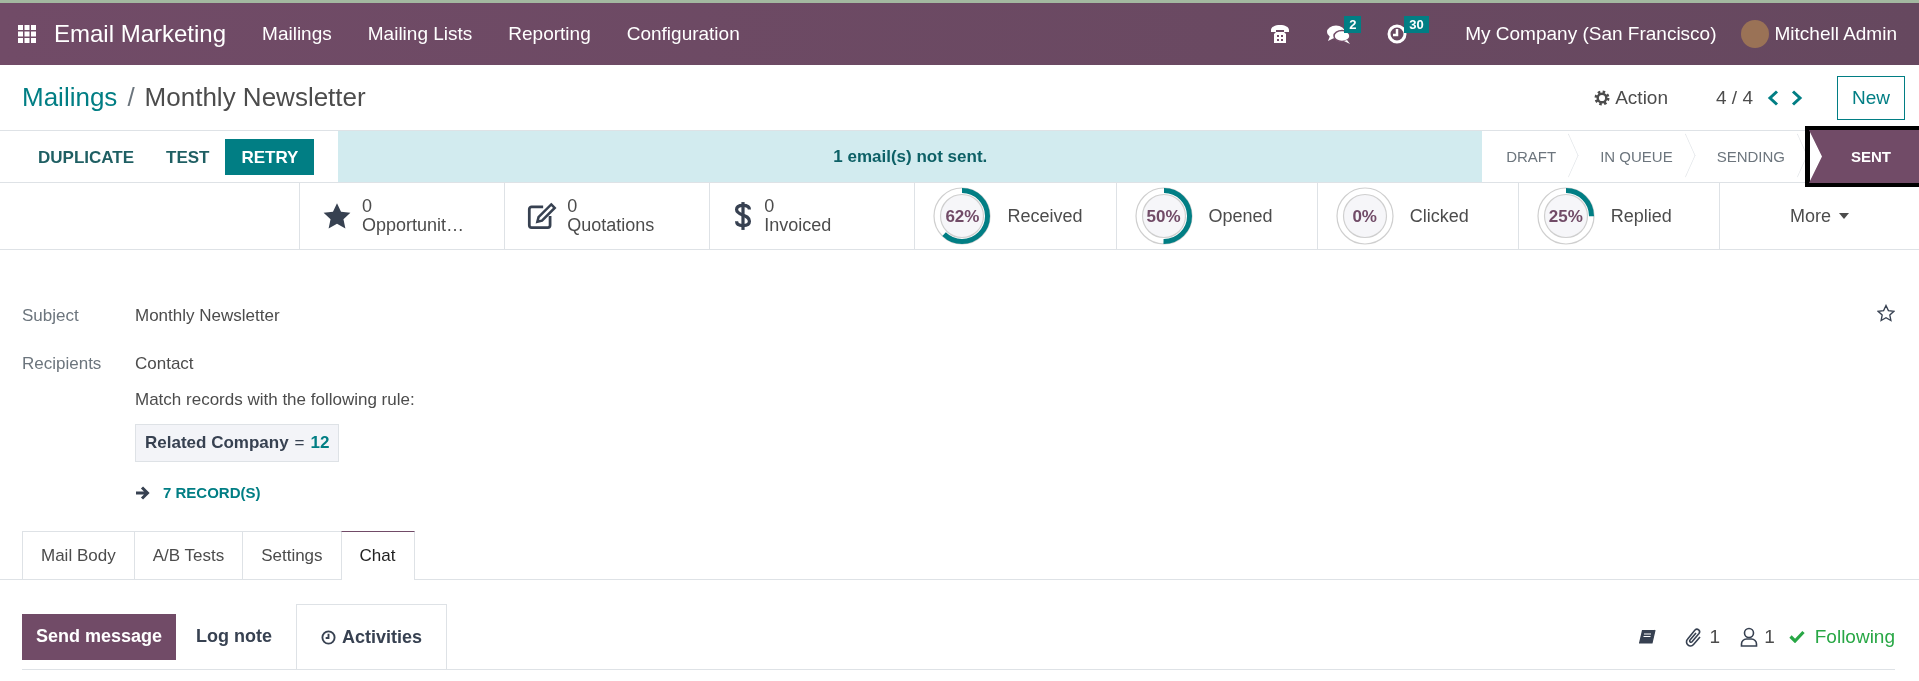 This screenshot has width=1919, height=681. Describe the element at coordinates (1844, 216) in the screenshot. I see `caret-icon` at that location.